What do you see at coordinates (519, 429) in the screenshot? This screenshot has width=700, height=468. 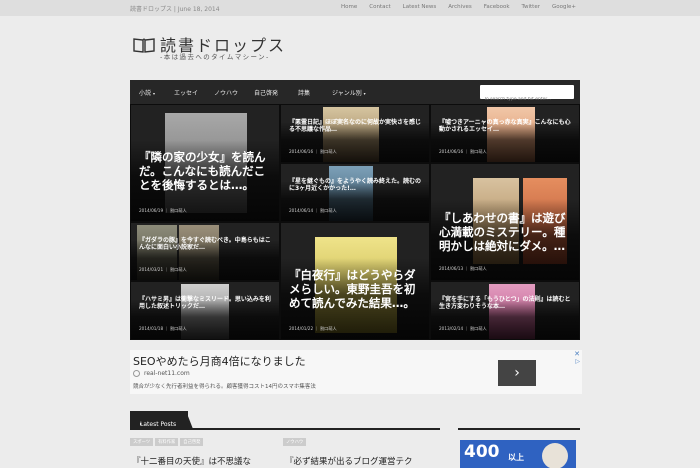 I see `sidebar-divider` at bounding box center [519, 429].